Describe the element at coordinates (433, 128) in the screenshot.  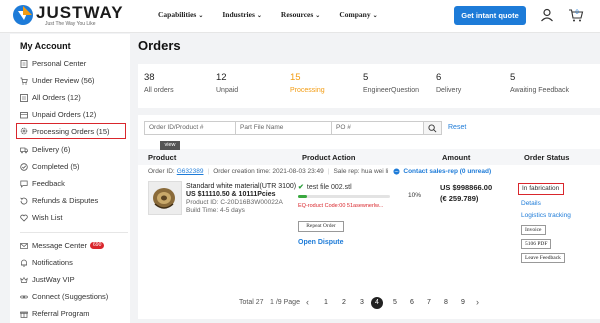
I see `search-button` at that location.